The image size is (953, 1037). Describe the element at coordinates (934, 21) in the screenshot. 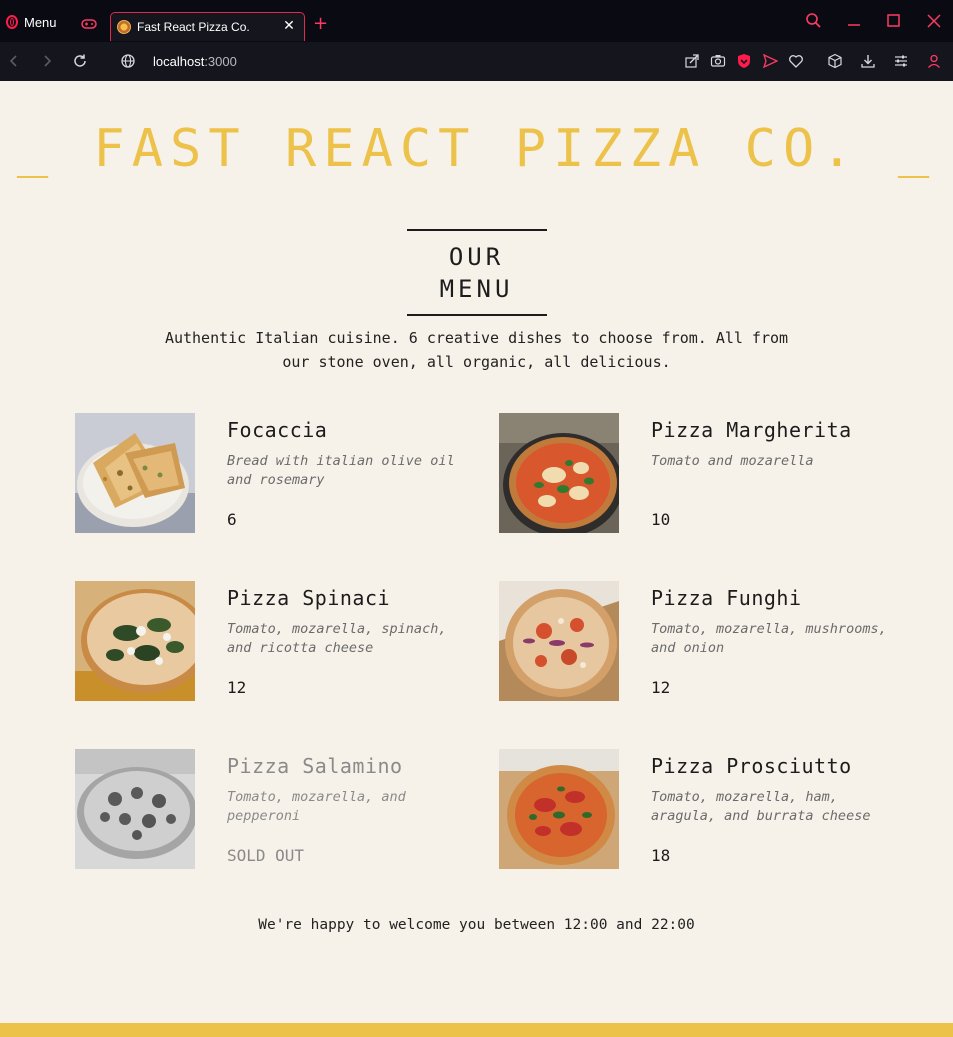

I see `close-window-icon` at that location.